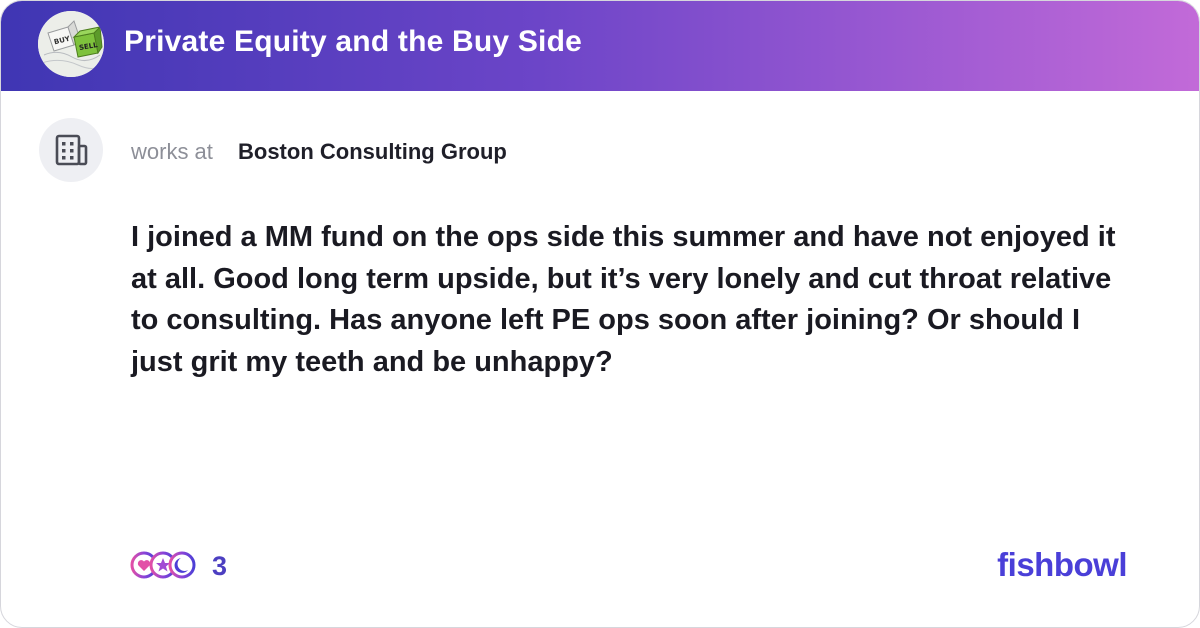 The height and width of the screenshot is (628, 1200). What do you see at coordinates (172, 151) in the screenshot?
I see `works-at-label: works at` at bounding box center [172, 151].